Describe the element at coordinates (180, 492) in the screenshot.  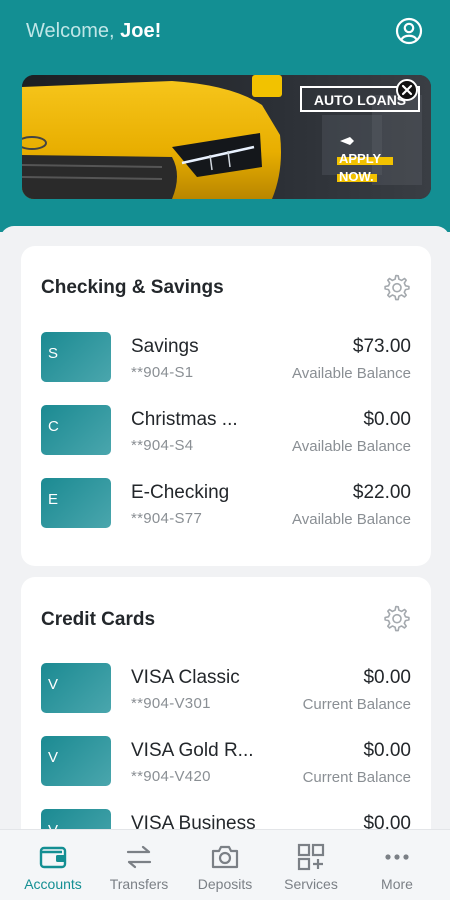
I see `account-name: E-Checking` at that location.